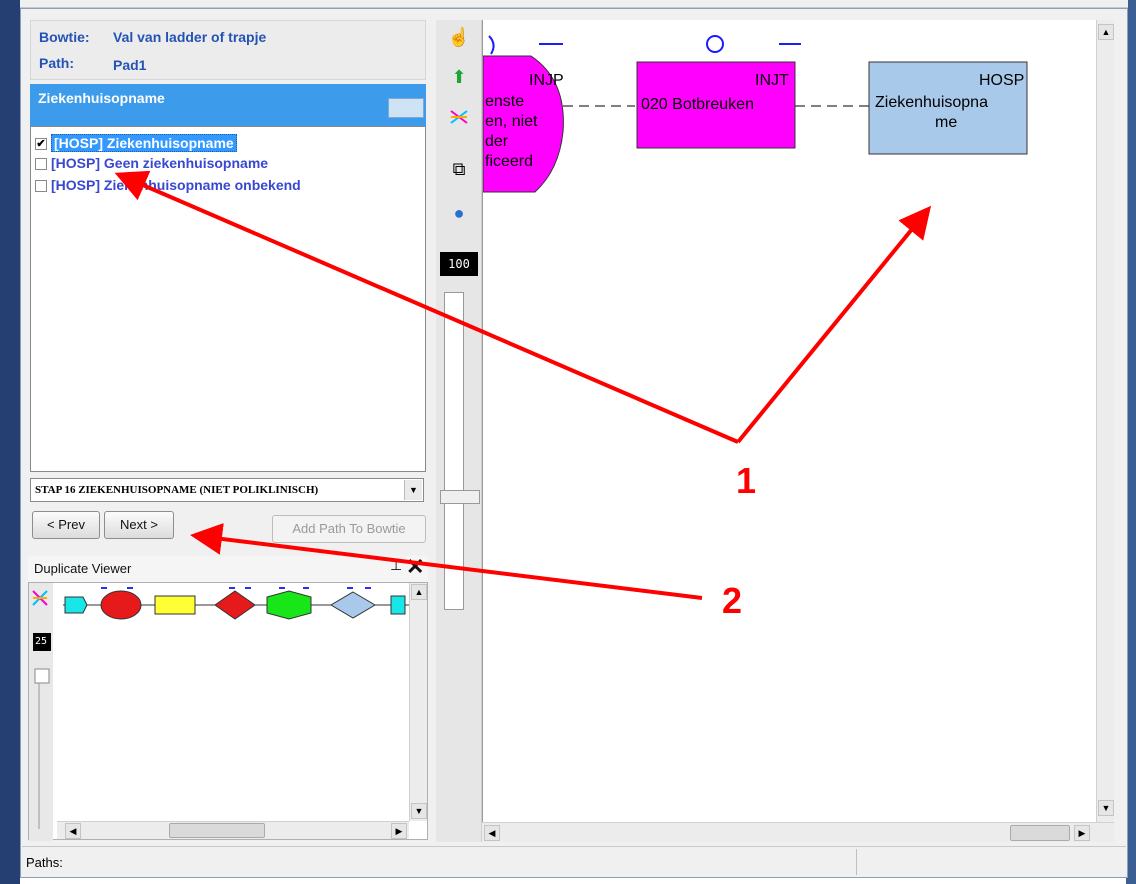 The width and height of the screenshot is (1136, 884). What do you see at coordinates (746, 480) in the screenshot?
I see `annotation-label-1: 1` at bounding box center [746, 480].